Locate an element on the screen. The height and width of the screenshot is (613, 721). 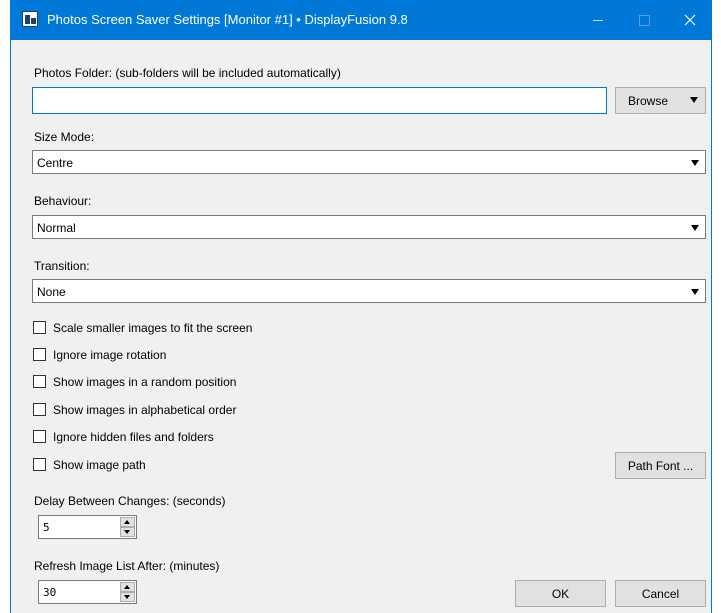
size-mode-value: Centre is located at coordinates (55, 163).